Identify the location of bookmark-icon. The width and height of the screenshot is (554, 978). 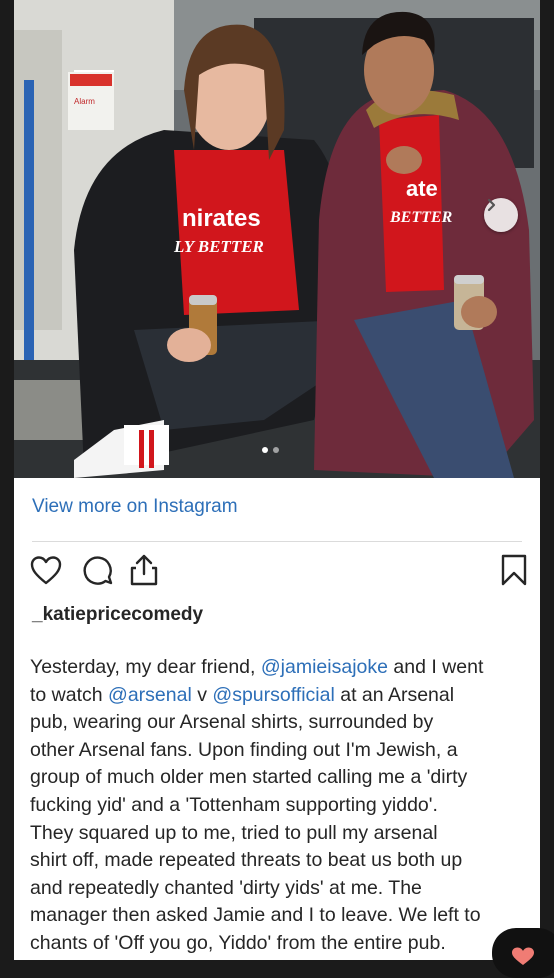
(514, 570).